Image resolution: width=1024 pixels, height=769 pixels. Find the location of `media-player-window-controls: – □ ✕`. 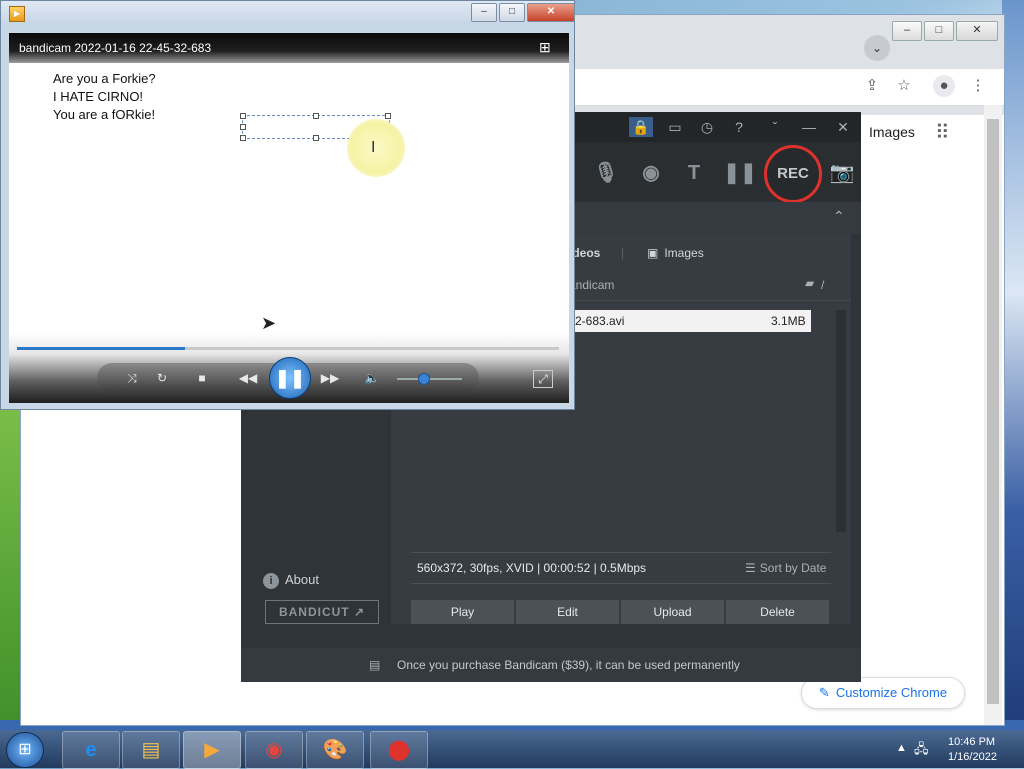

media-player-window-controls: – □ ✕ is located at coordinates (523, 12).